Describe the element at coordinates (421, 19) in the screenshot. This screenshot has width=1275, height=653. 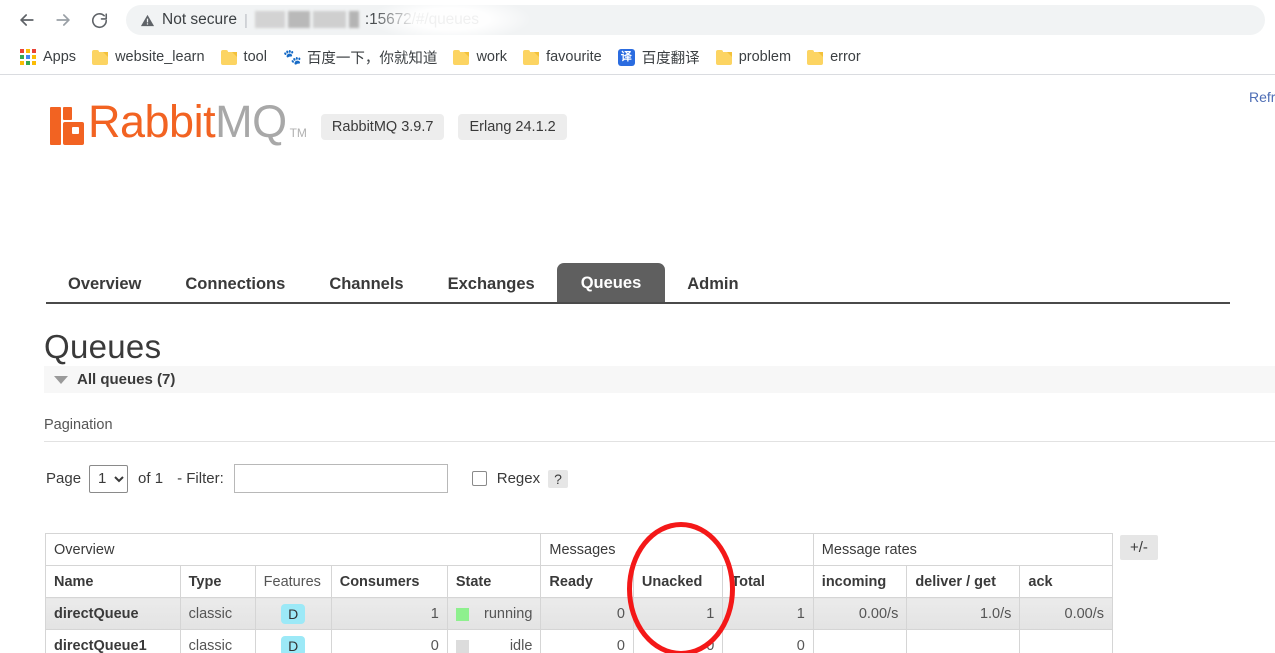
I see `url-path-text: :15672/#/queues` at that location.